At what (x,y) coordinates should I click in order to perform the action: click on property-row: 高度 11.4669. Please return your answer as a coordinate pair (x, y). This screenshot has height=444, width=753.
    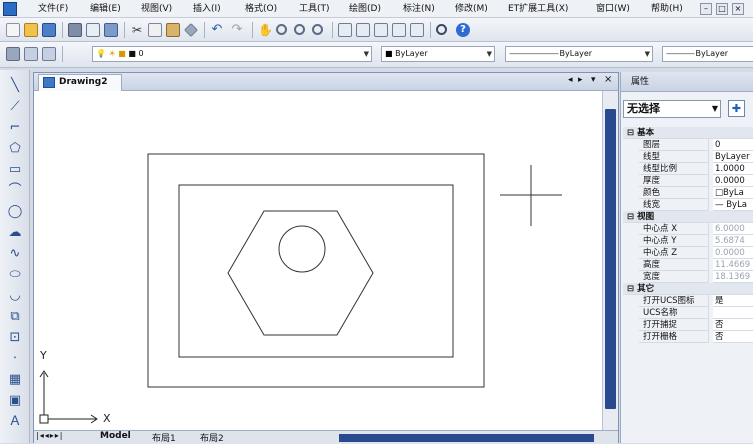
    Looking at the image, I should click on (688, 265).